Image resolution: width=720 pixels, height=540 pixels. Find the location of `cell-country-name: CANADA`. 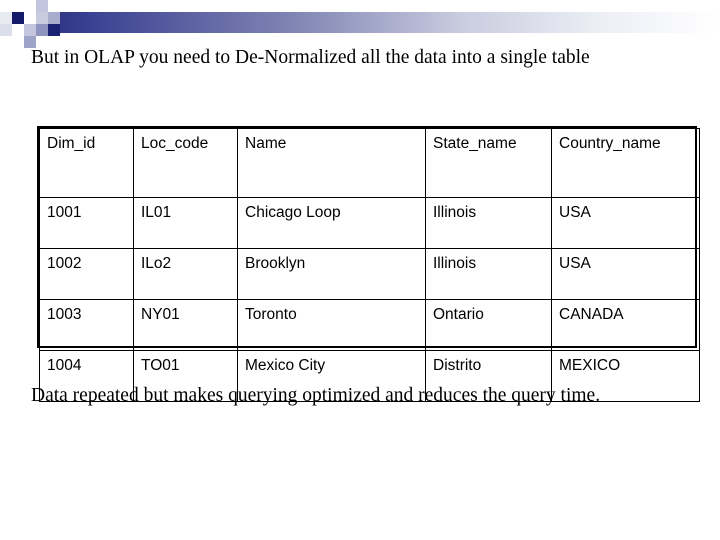

cell-country-name: CANADA is located at coordinates (625, 325).